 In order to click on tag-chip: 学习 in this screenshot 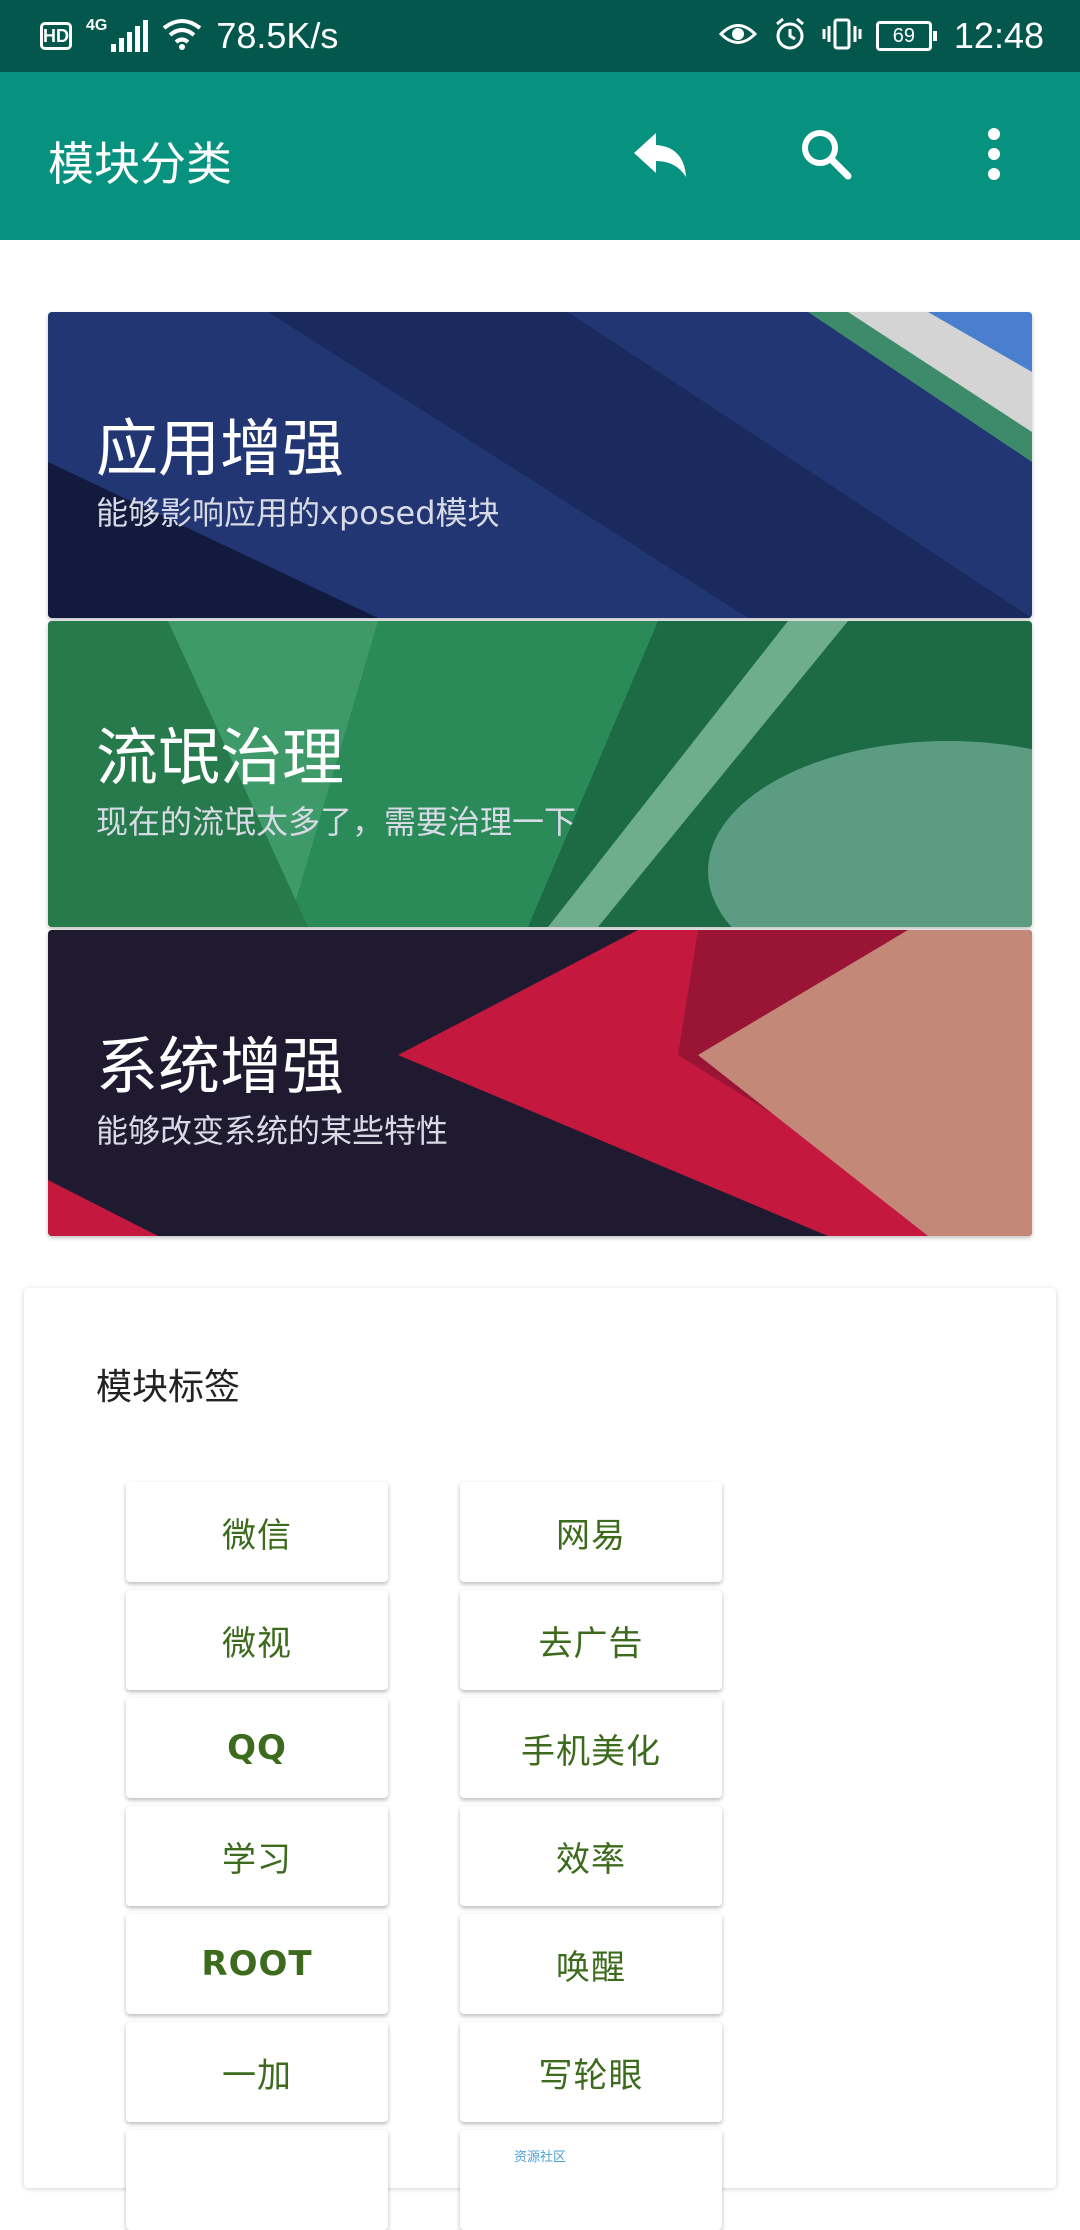, I will do `click(257, 1856)`.